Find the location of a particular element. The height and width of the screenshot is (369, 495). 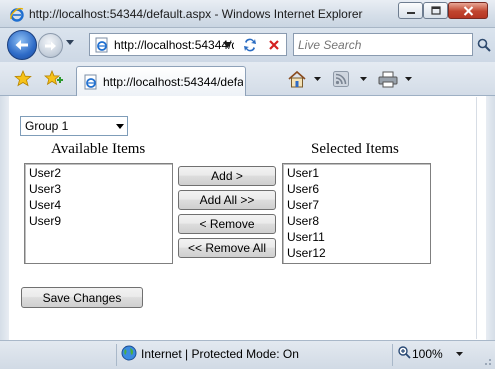

available-items-list: User2 User3 User4 User9 is located at coordinates (98, 213).